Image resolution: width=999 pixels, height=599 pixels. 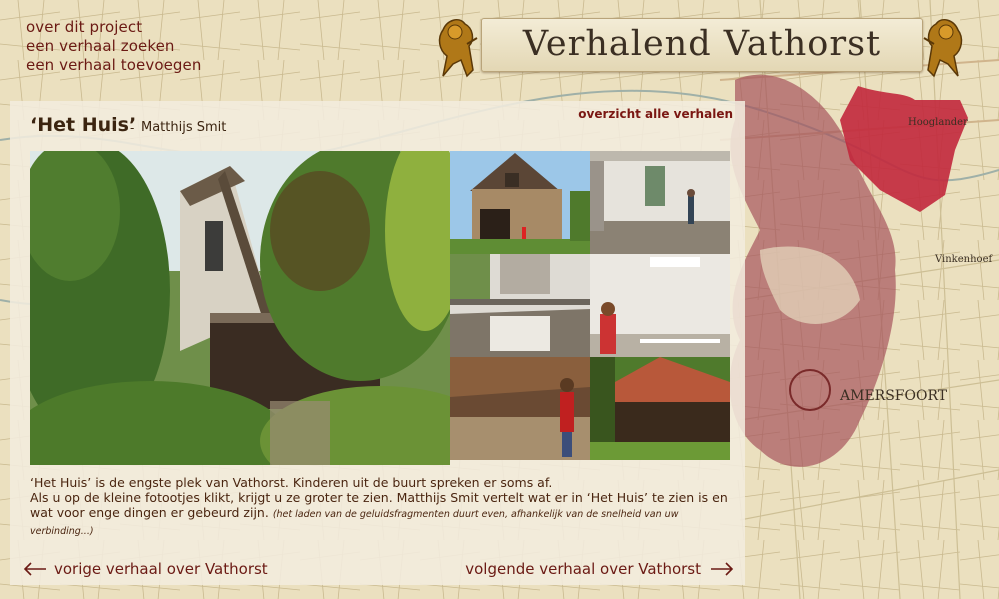 I want to click on thumbnail-interior-boy, so click(x=660, y=202).